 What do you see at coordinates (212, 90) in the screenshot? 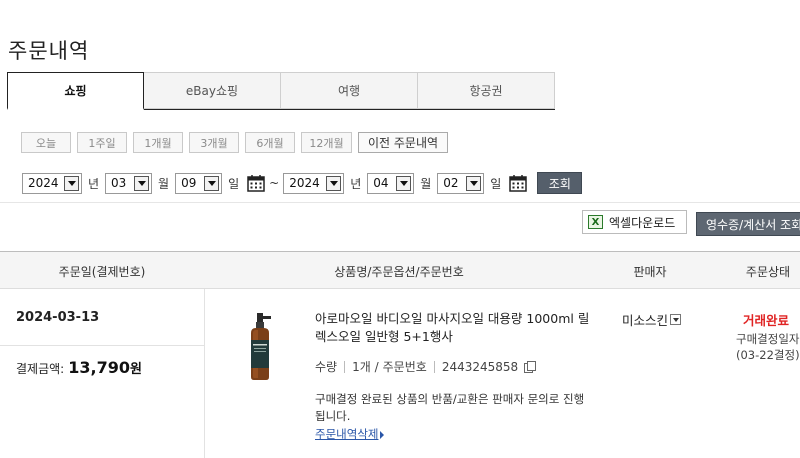
I see `tab-ebay-shopping: eBay쇼핑` at bounding box center [212, 90].